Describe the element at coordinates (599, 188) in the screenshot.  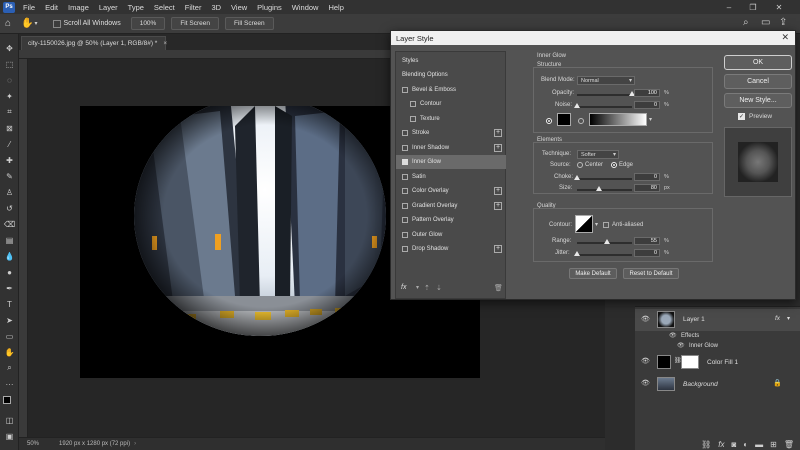
I see `size-slider-thumb` at that location.